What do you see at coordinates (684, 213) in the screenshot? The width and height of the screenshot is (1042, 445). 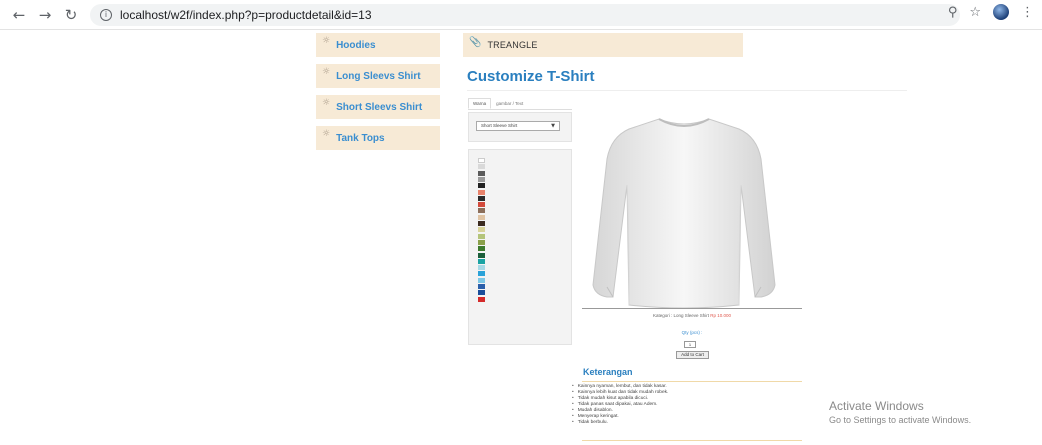 I see `long-sleeve-shirt-image` at bounding box center [684, 213].